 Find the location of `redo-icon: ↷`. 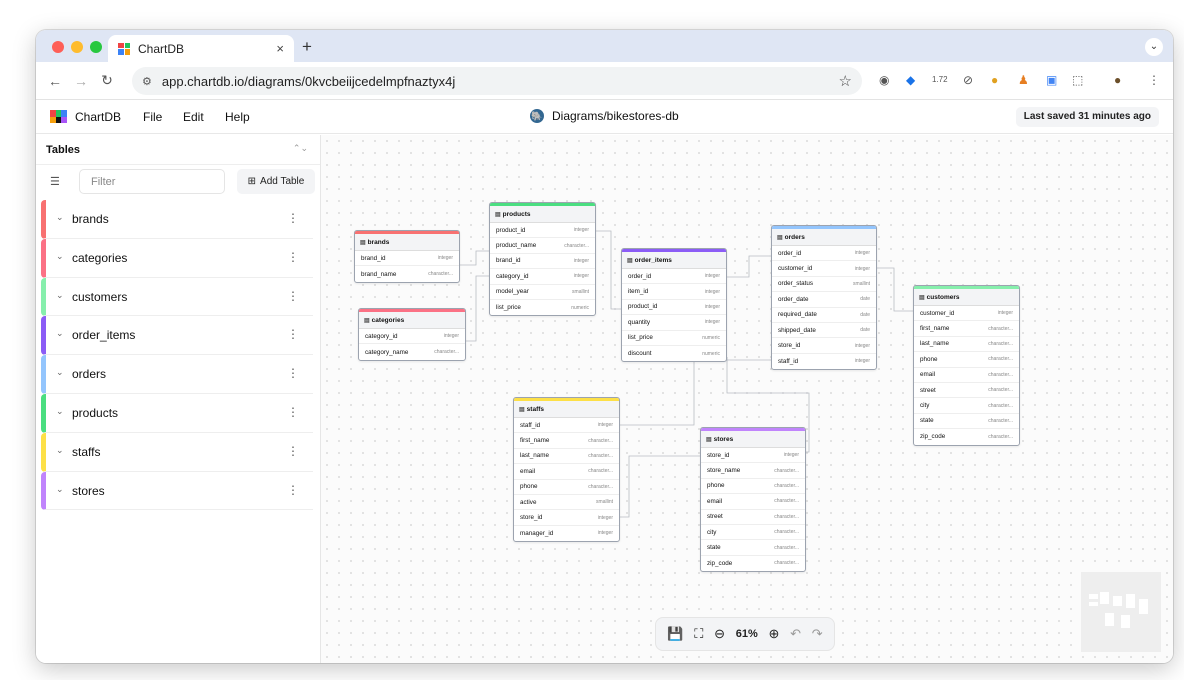

redo-icon: ↷ is located at coordinates (817, 634).